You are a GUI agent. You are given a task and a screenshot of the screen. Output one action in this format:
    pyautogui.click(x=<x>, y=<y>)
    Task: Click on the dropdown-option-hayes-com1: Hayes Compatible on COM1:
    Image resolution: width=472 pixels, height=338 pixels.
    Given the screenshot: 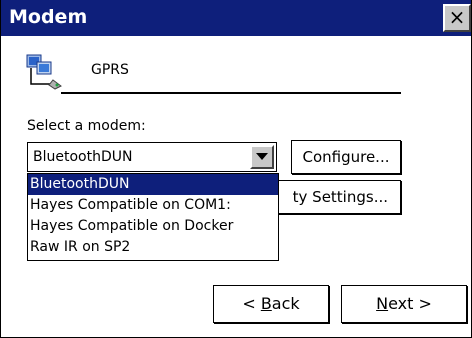 What is the action you would take?
    pyautogui.click(x=153, y=205)
    